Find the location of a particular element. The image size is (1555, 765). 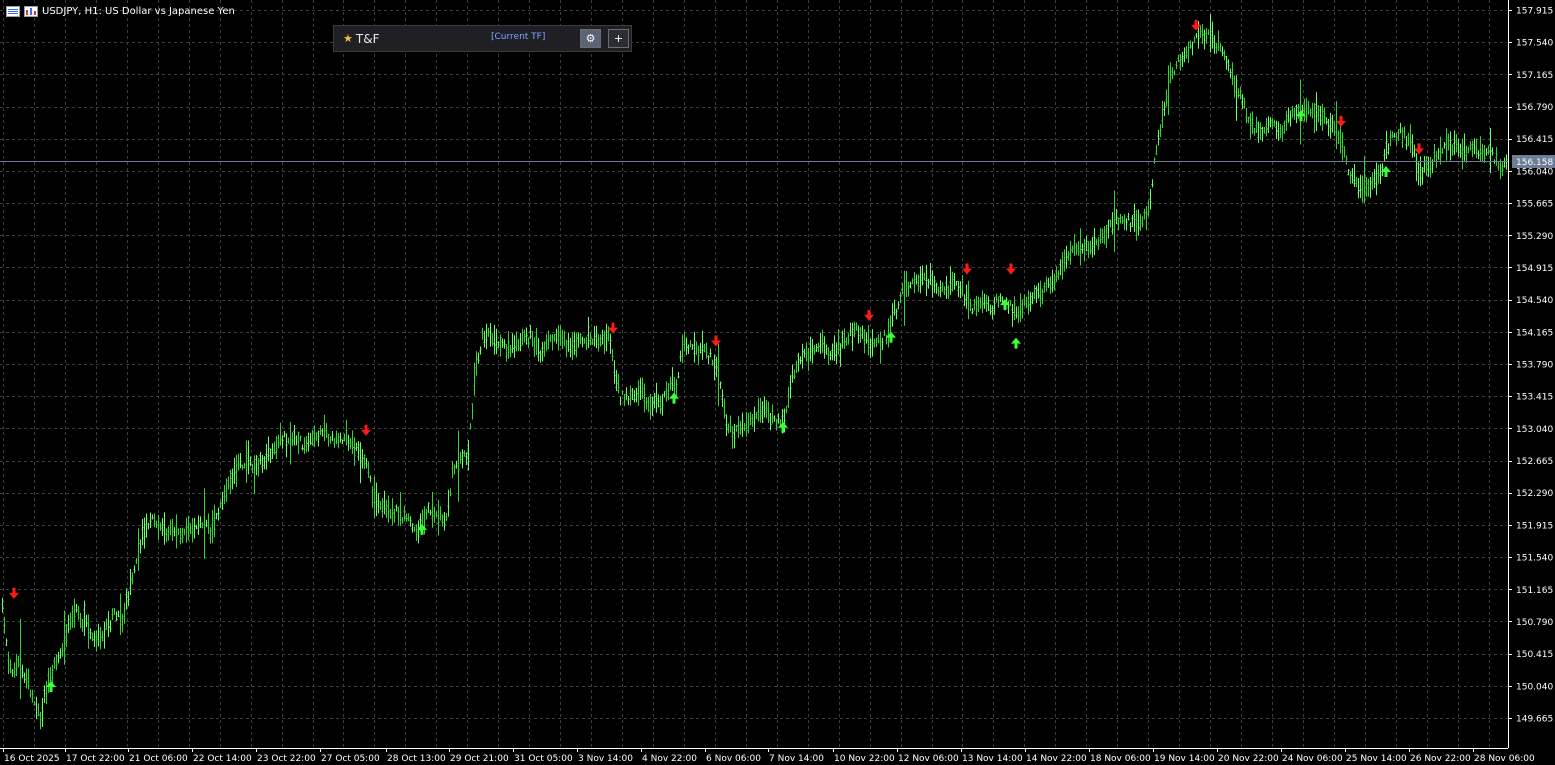

chart-window-icon is located at coordinates (13, 11).